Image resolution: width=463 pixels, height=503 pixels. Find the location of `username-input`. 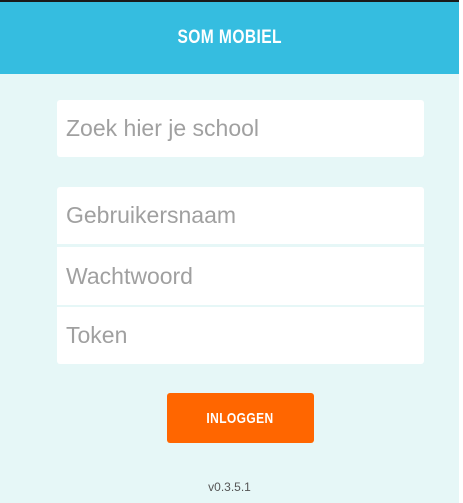

username-input is located at coordinates (245, 215).